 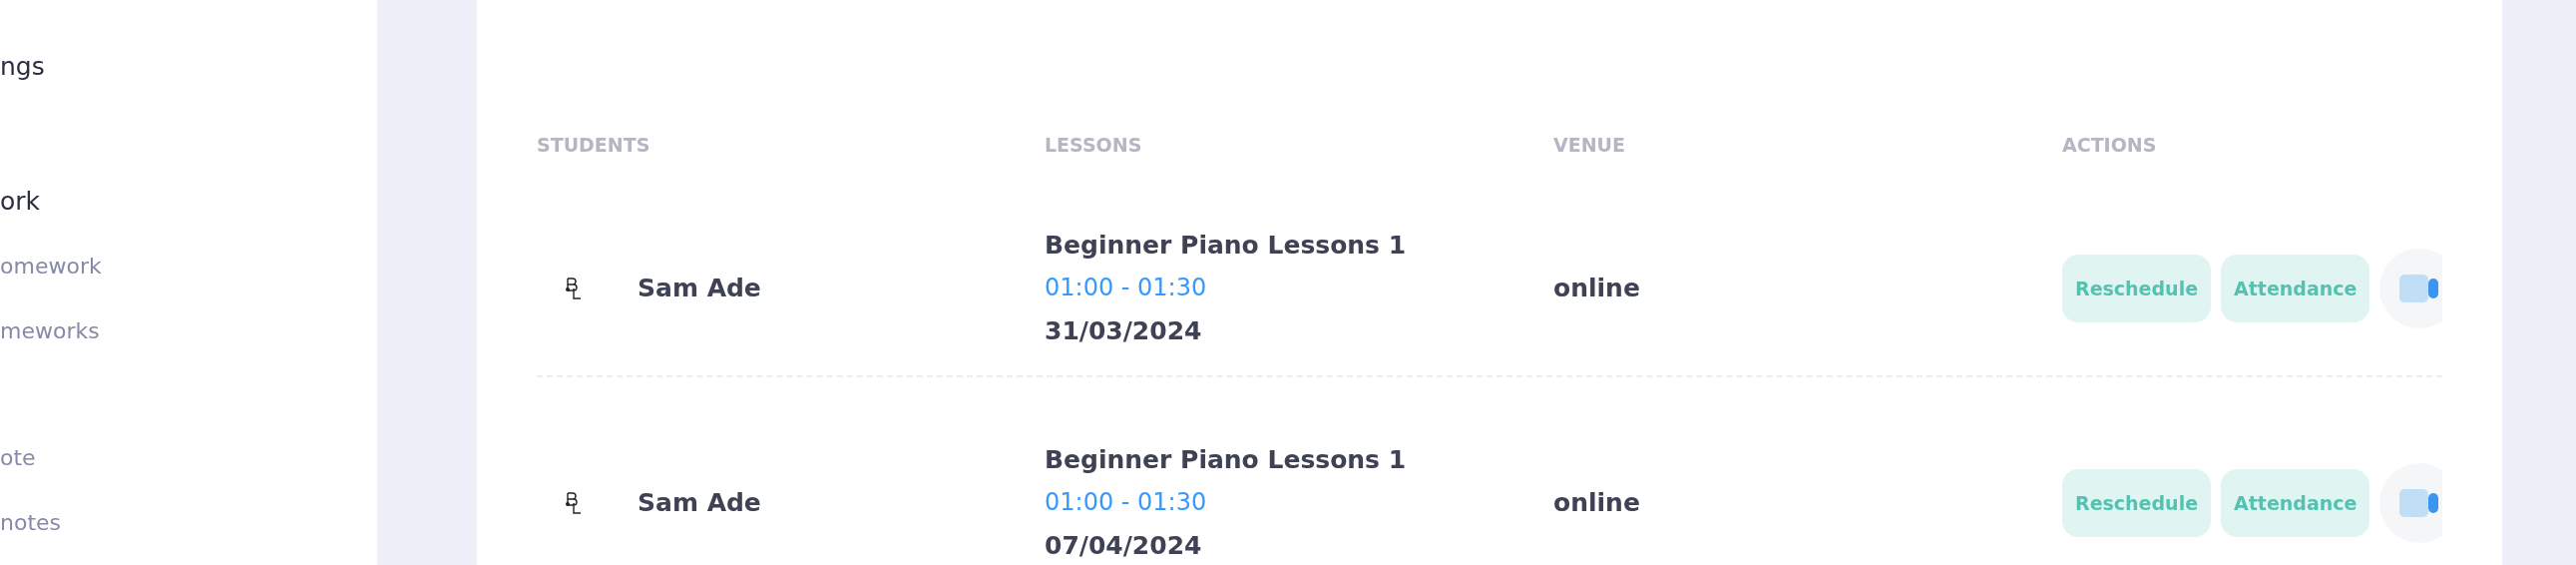 I want to click on sidebar-item: ote, so click(x=188, y=457).